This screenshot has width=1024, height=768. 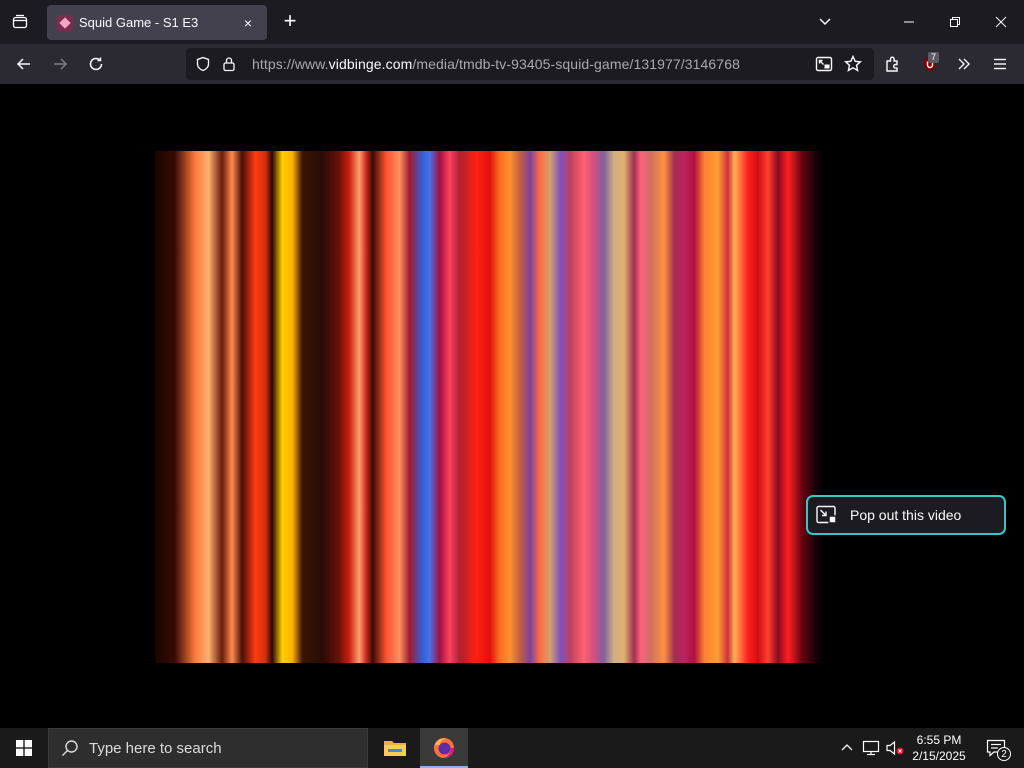 I want to click on new-tab-button: +, so click(x=290, y=22).